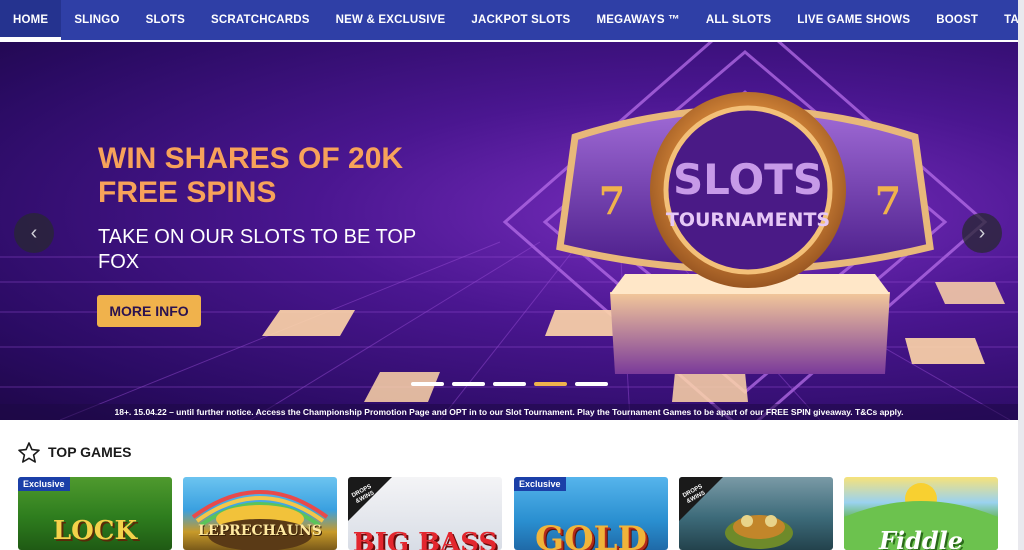  I want to click on game-tile-leprechauns: LEPRECHAUNS, so click(260, 513).